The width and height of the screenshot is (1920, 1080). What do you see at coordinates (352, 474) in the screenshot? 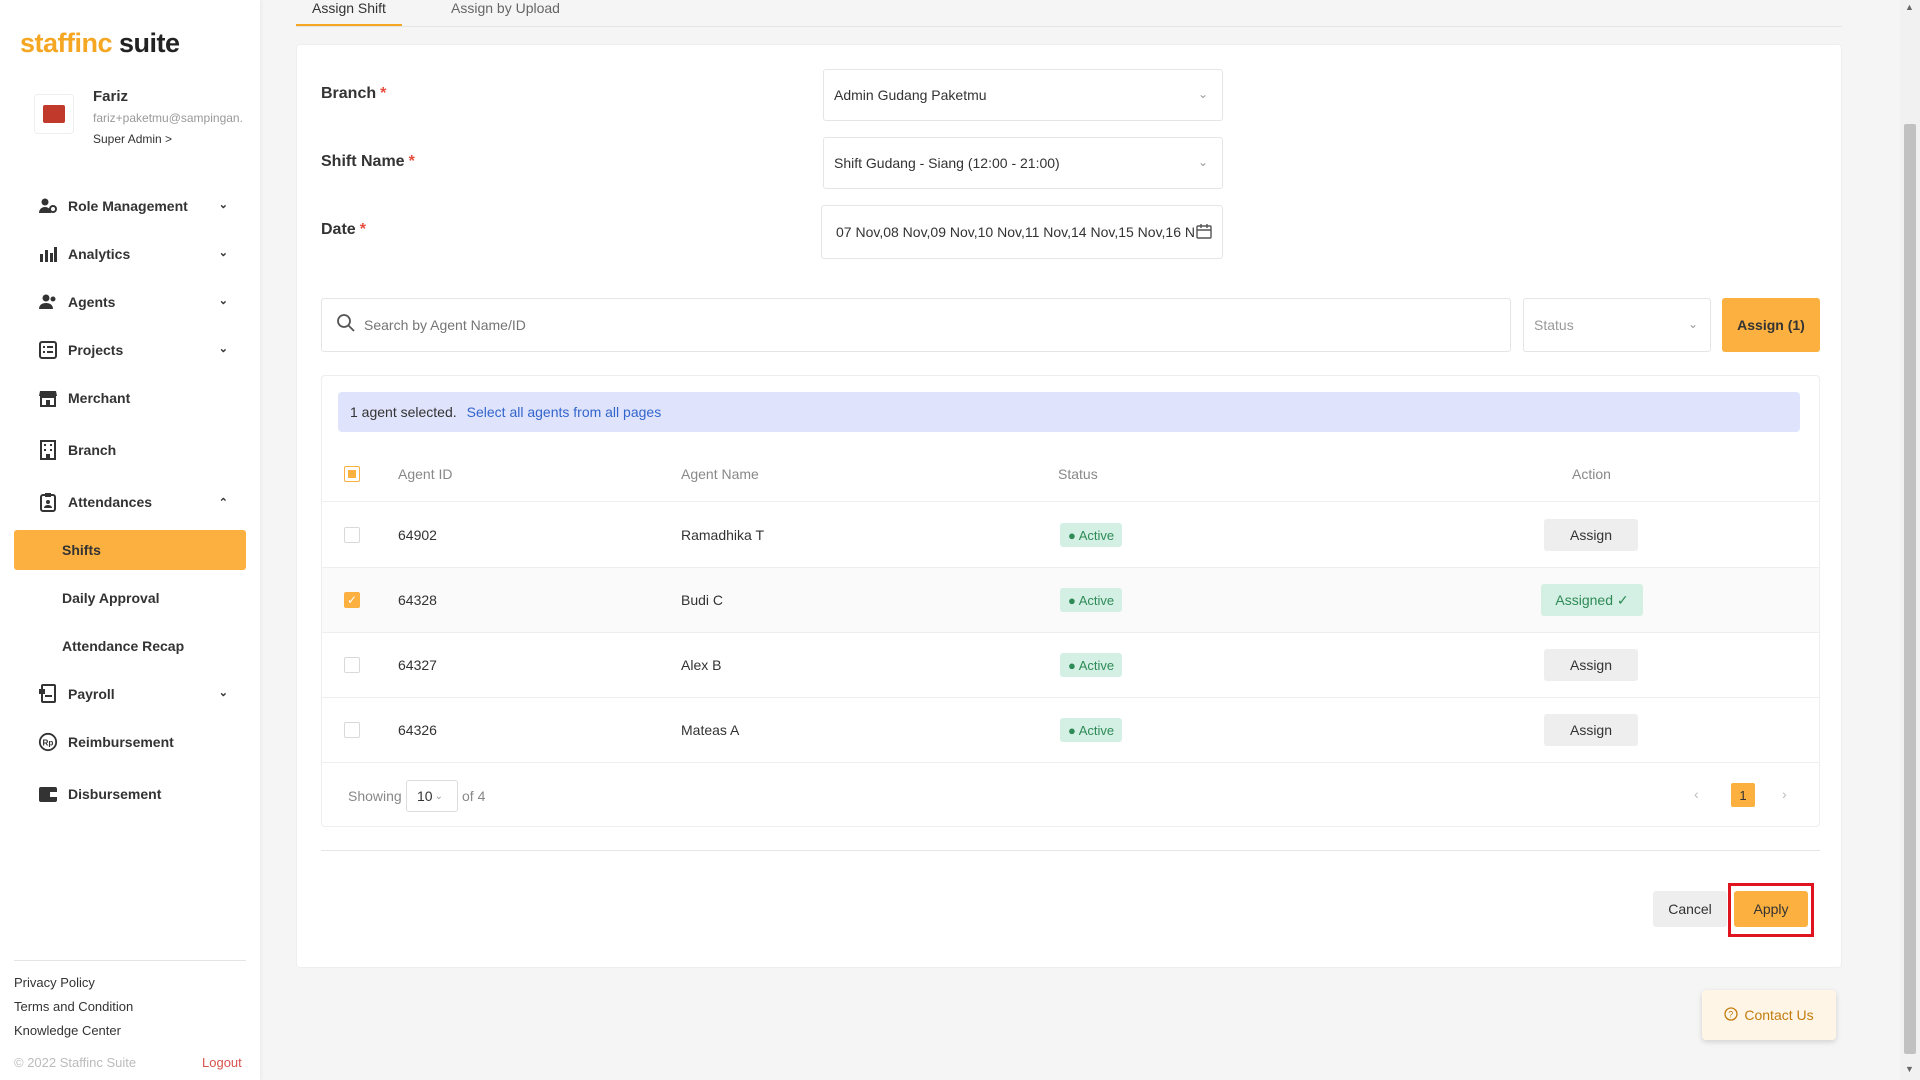
I see `select-all-checkbox` at bounding box center [352, 474].